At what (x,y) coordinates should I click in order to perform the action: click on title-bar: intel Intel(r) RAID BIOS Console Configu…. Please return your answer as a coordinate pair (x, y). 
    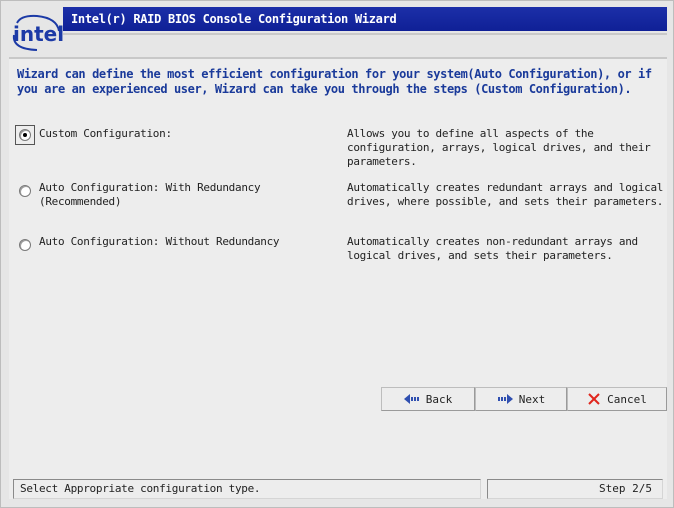
    Looking at the image, I should click on (338, 31).